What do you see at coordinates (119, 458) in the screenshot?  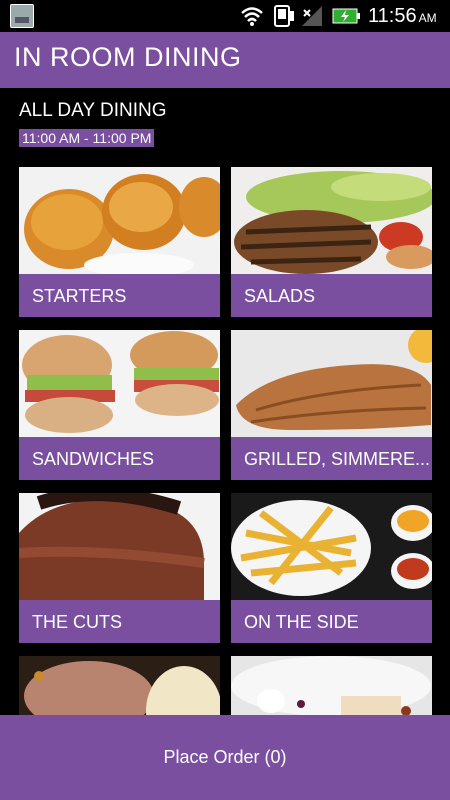 I see `category-label: SANDWICHES` at bounding box center [119, 458].